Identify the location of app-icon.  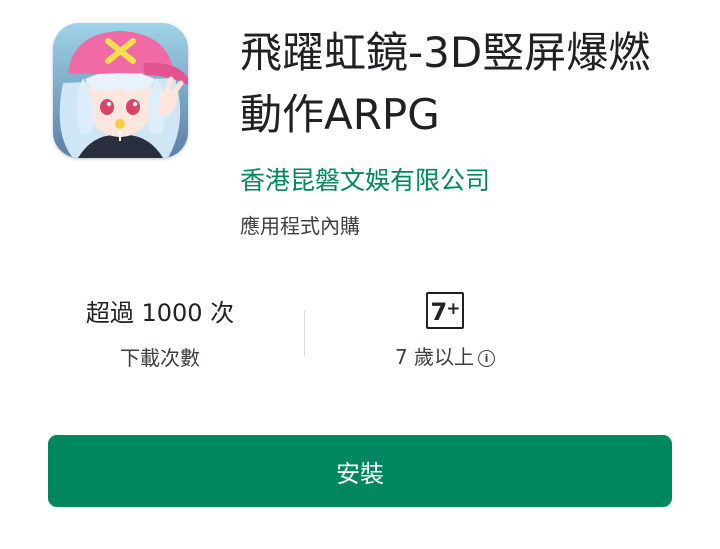
(120, 90).